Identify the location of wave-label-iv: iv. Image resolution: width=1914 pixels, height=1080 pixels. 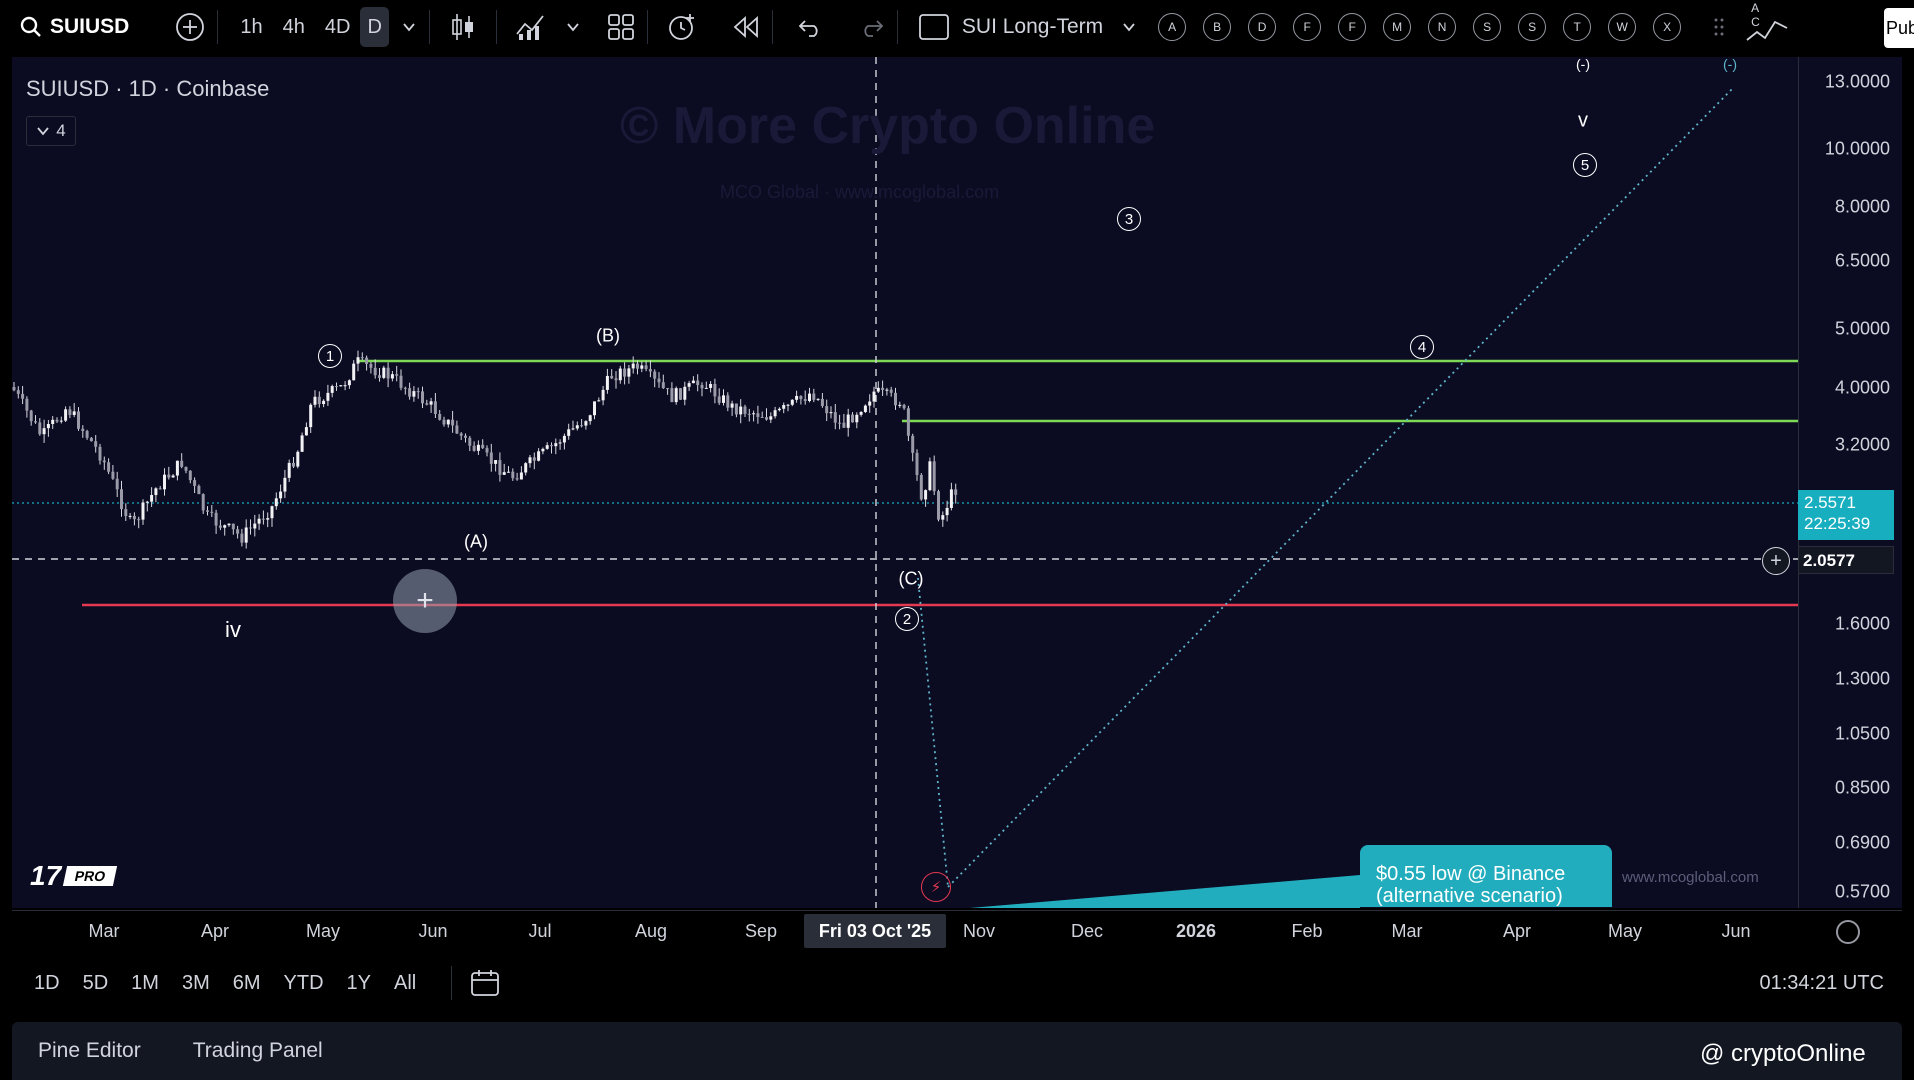
(233, 630).